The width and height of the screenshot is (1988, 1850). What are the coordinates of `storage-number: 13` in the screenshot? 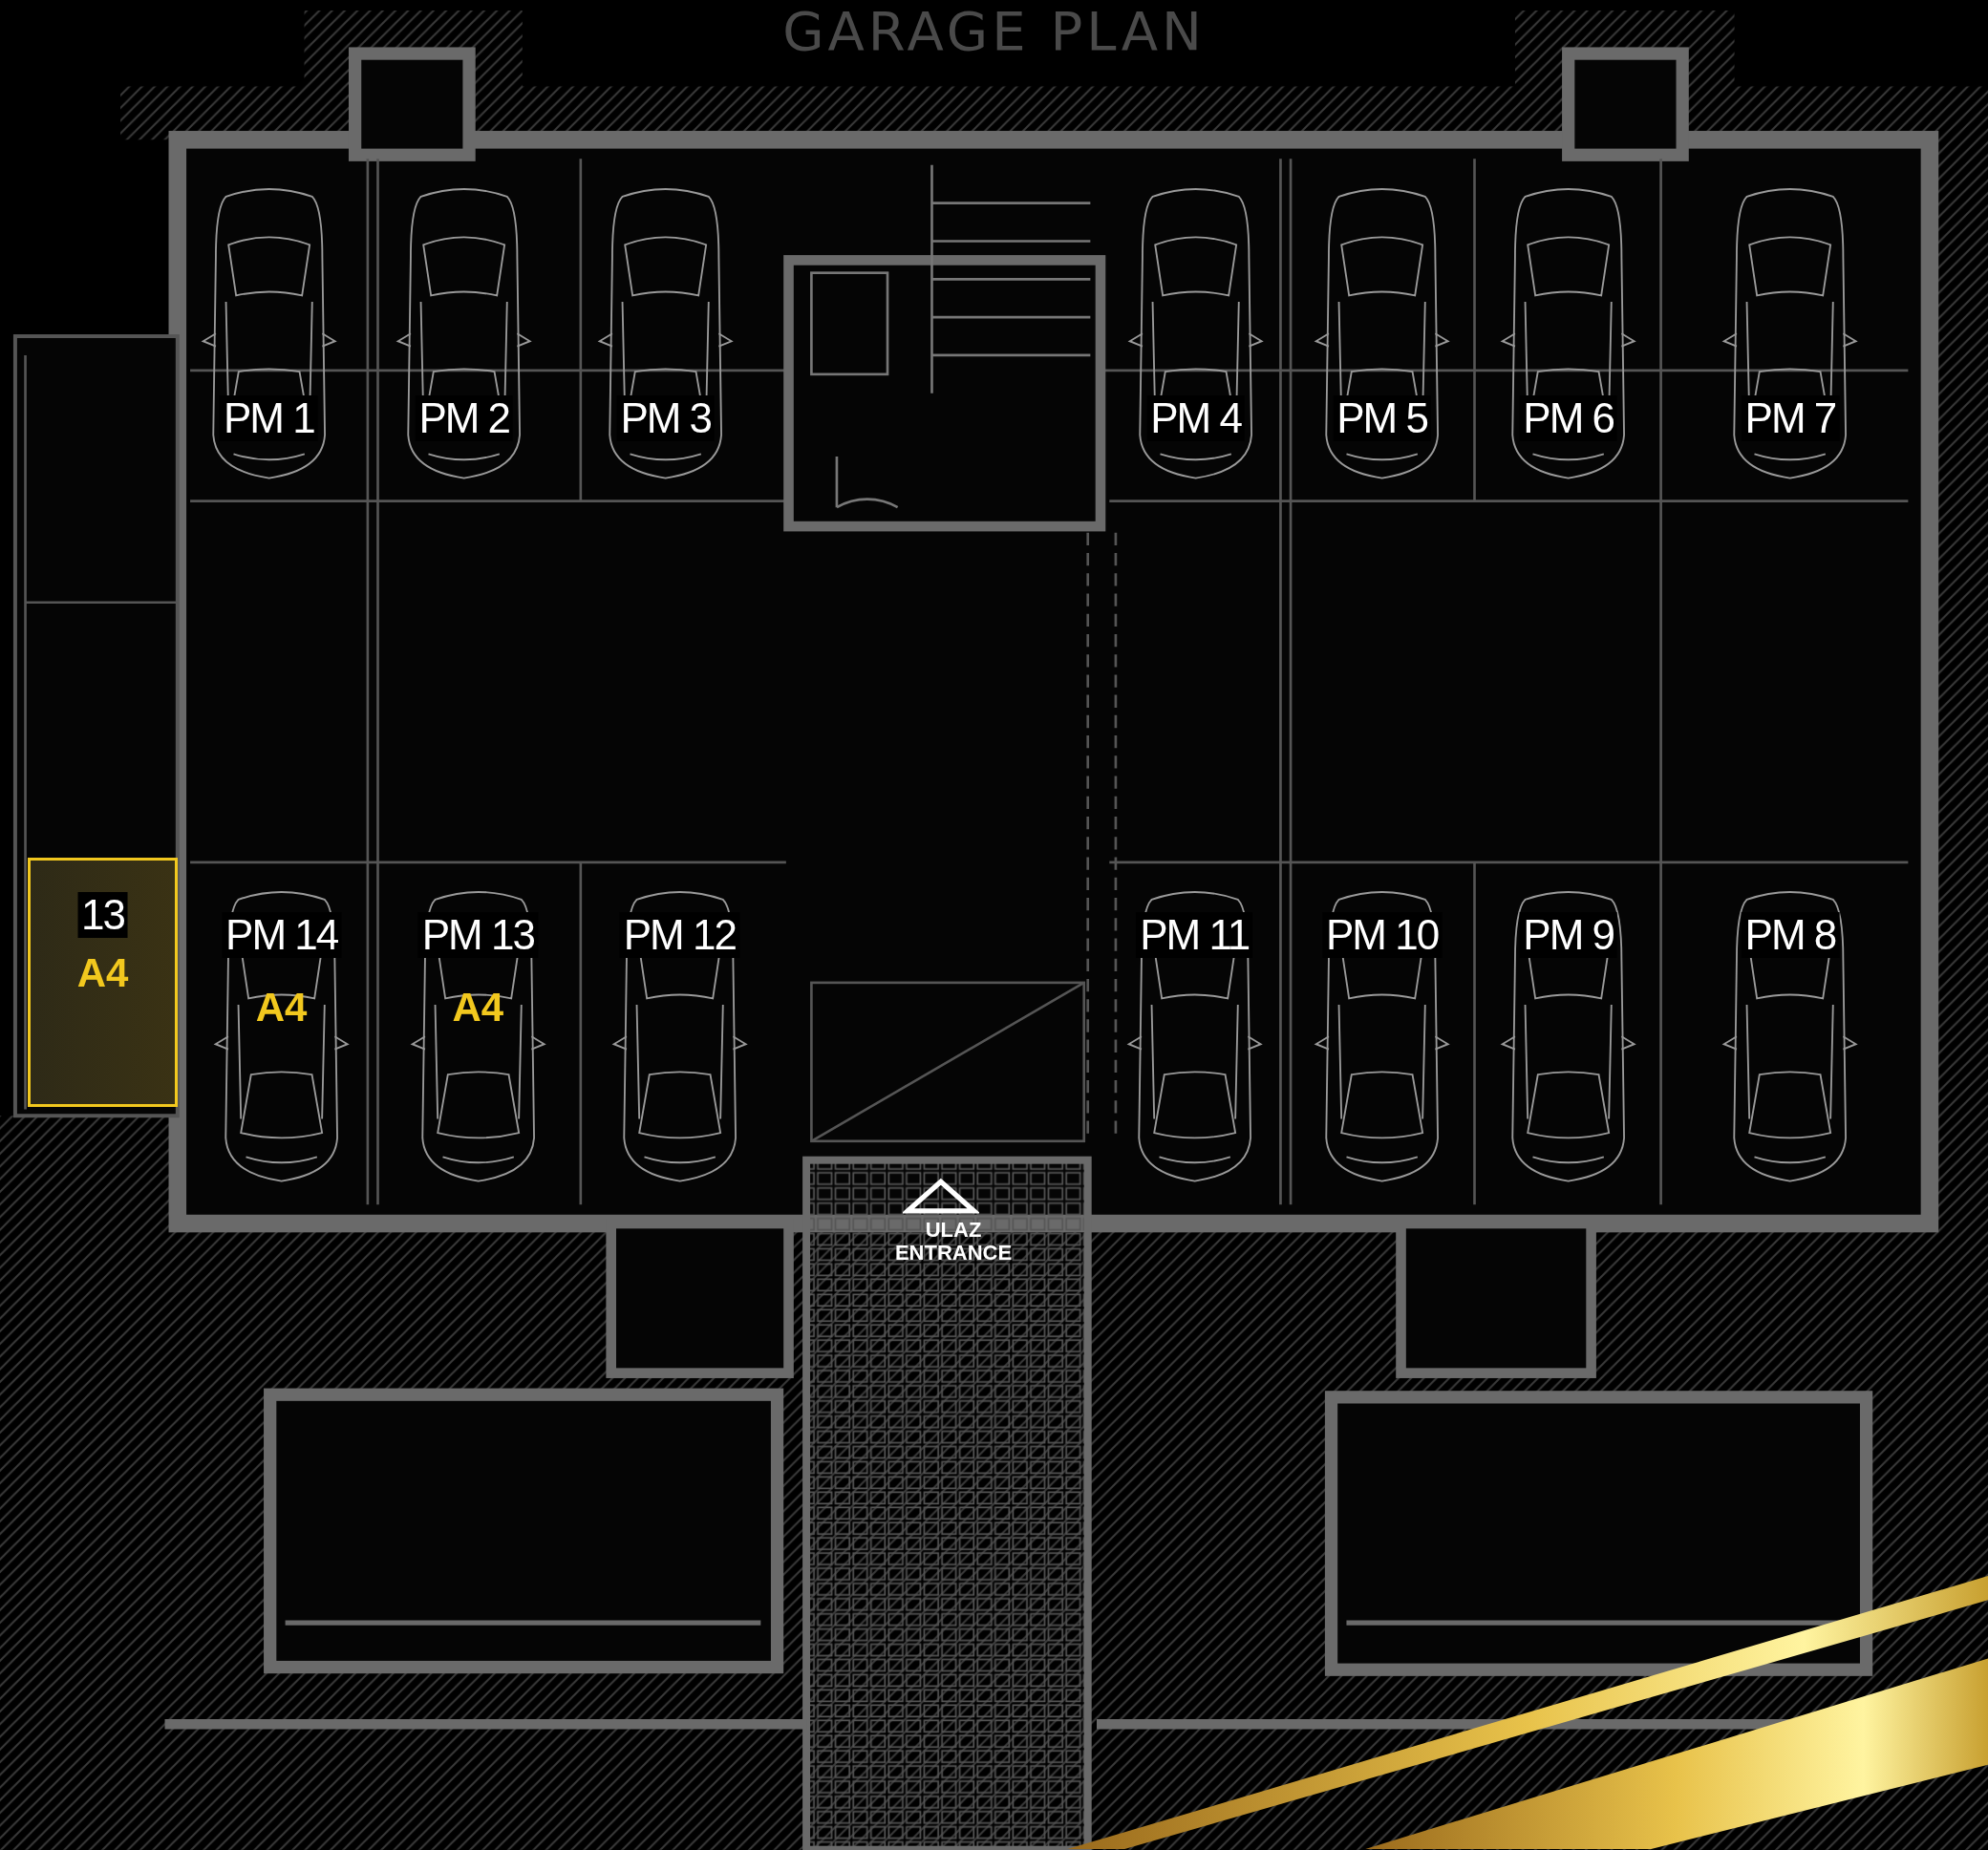 It's located at (102, 915).